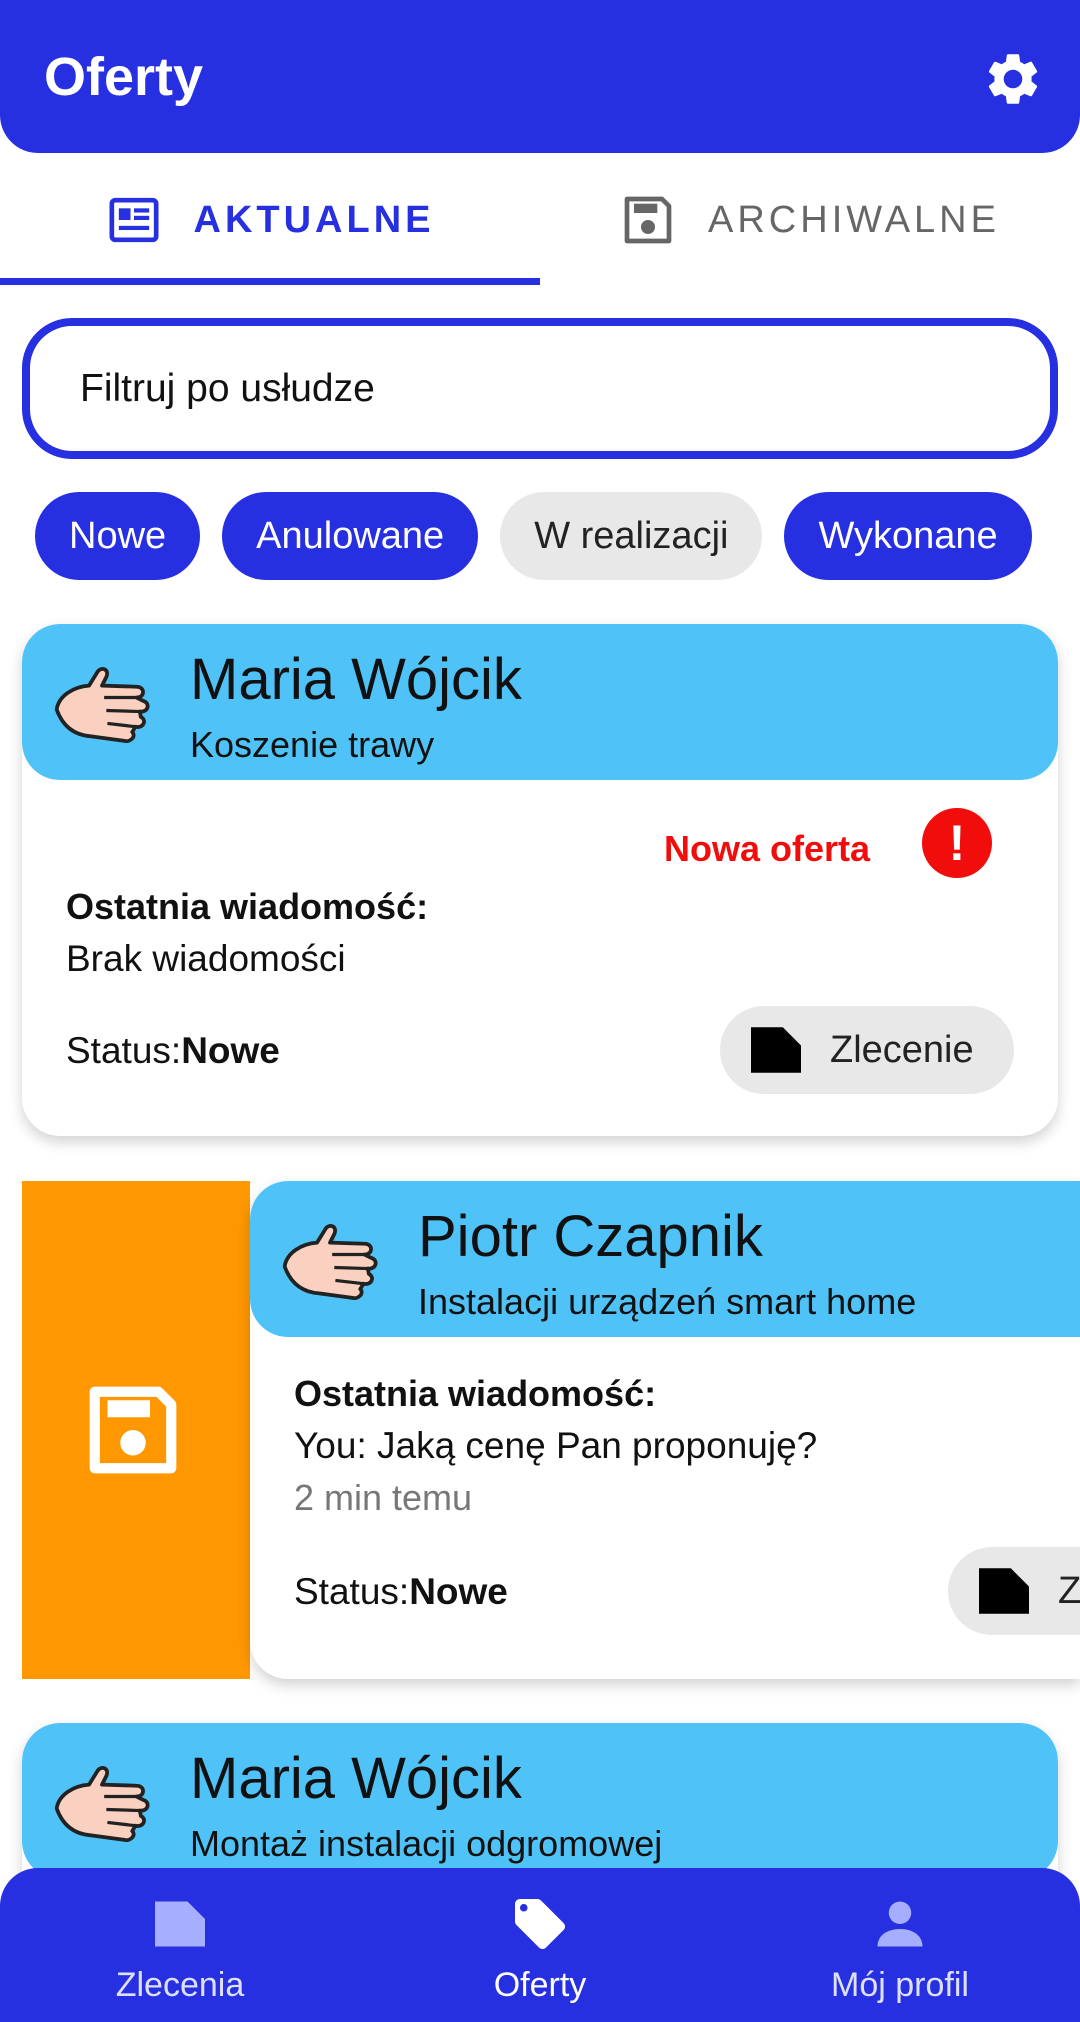 This screenshot has height=2022, width=1080. What do you see at coordinates (854, 219) in the screenshot?
I see `tab-label: ARCHIWALNE` at bounding box center [854, 219].